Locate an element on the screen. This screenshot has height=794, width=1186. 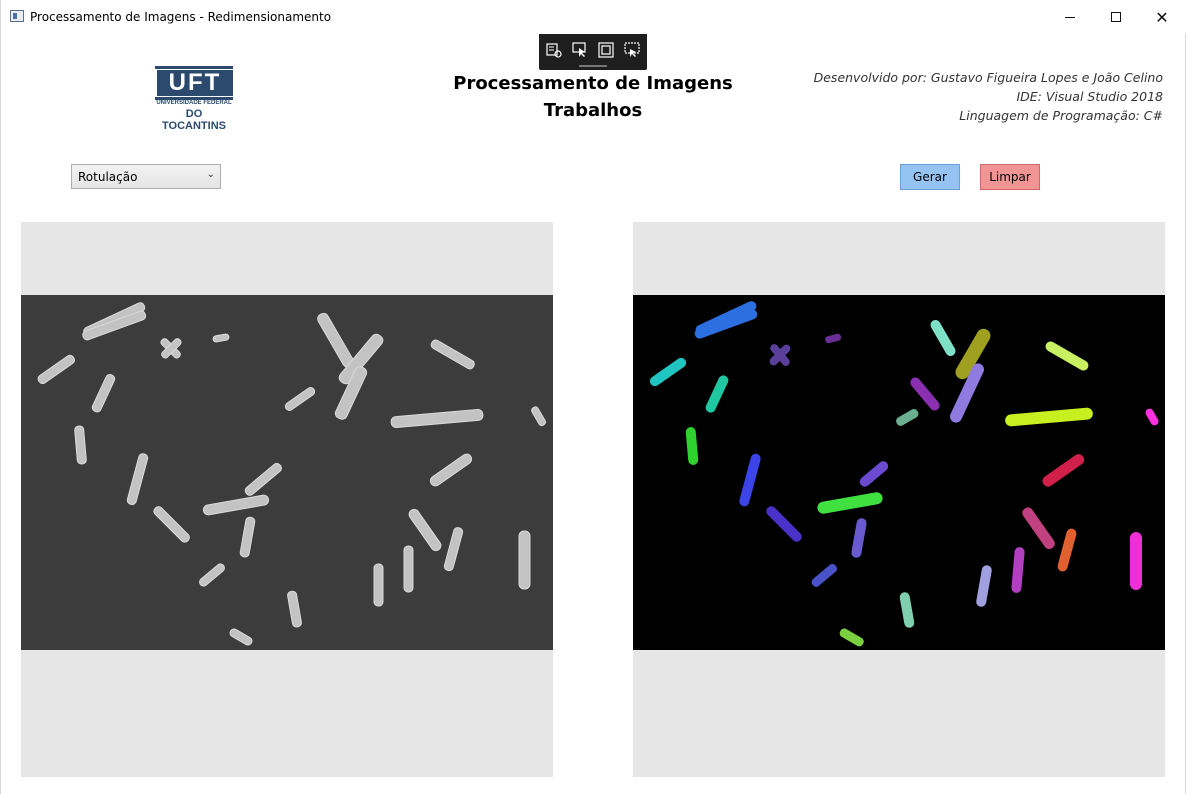
generate-button: Gerar is located at coordinates (930, 177).